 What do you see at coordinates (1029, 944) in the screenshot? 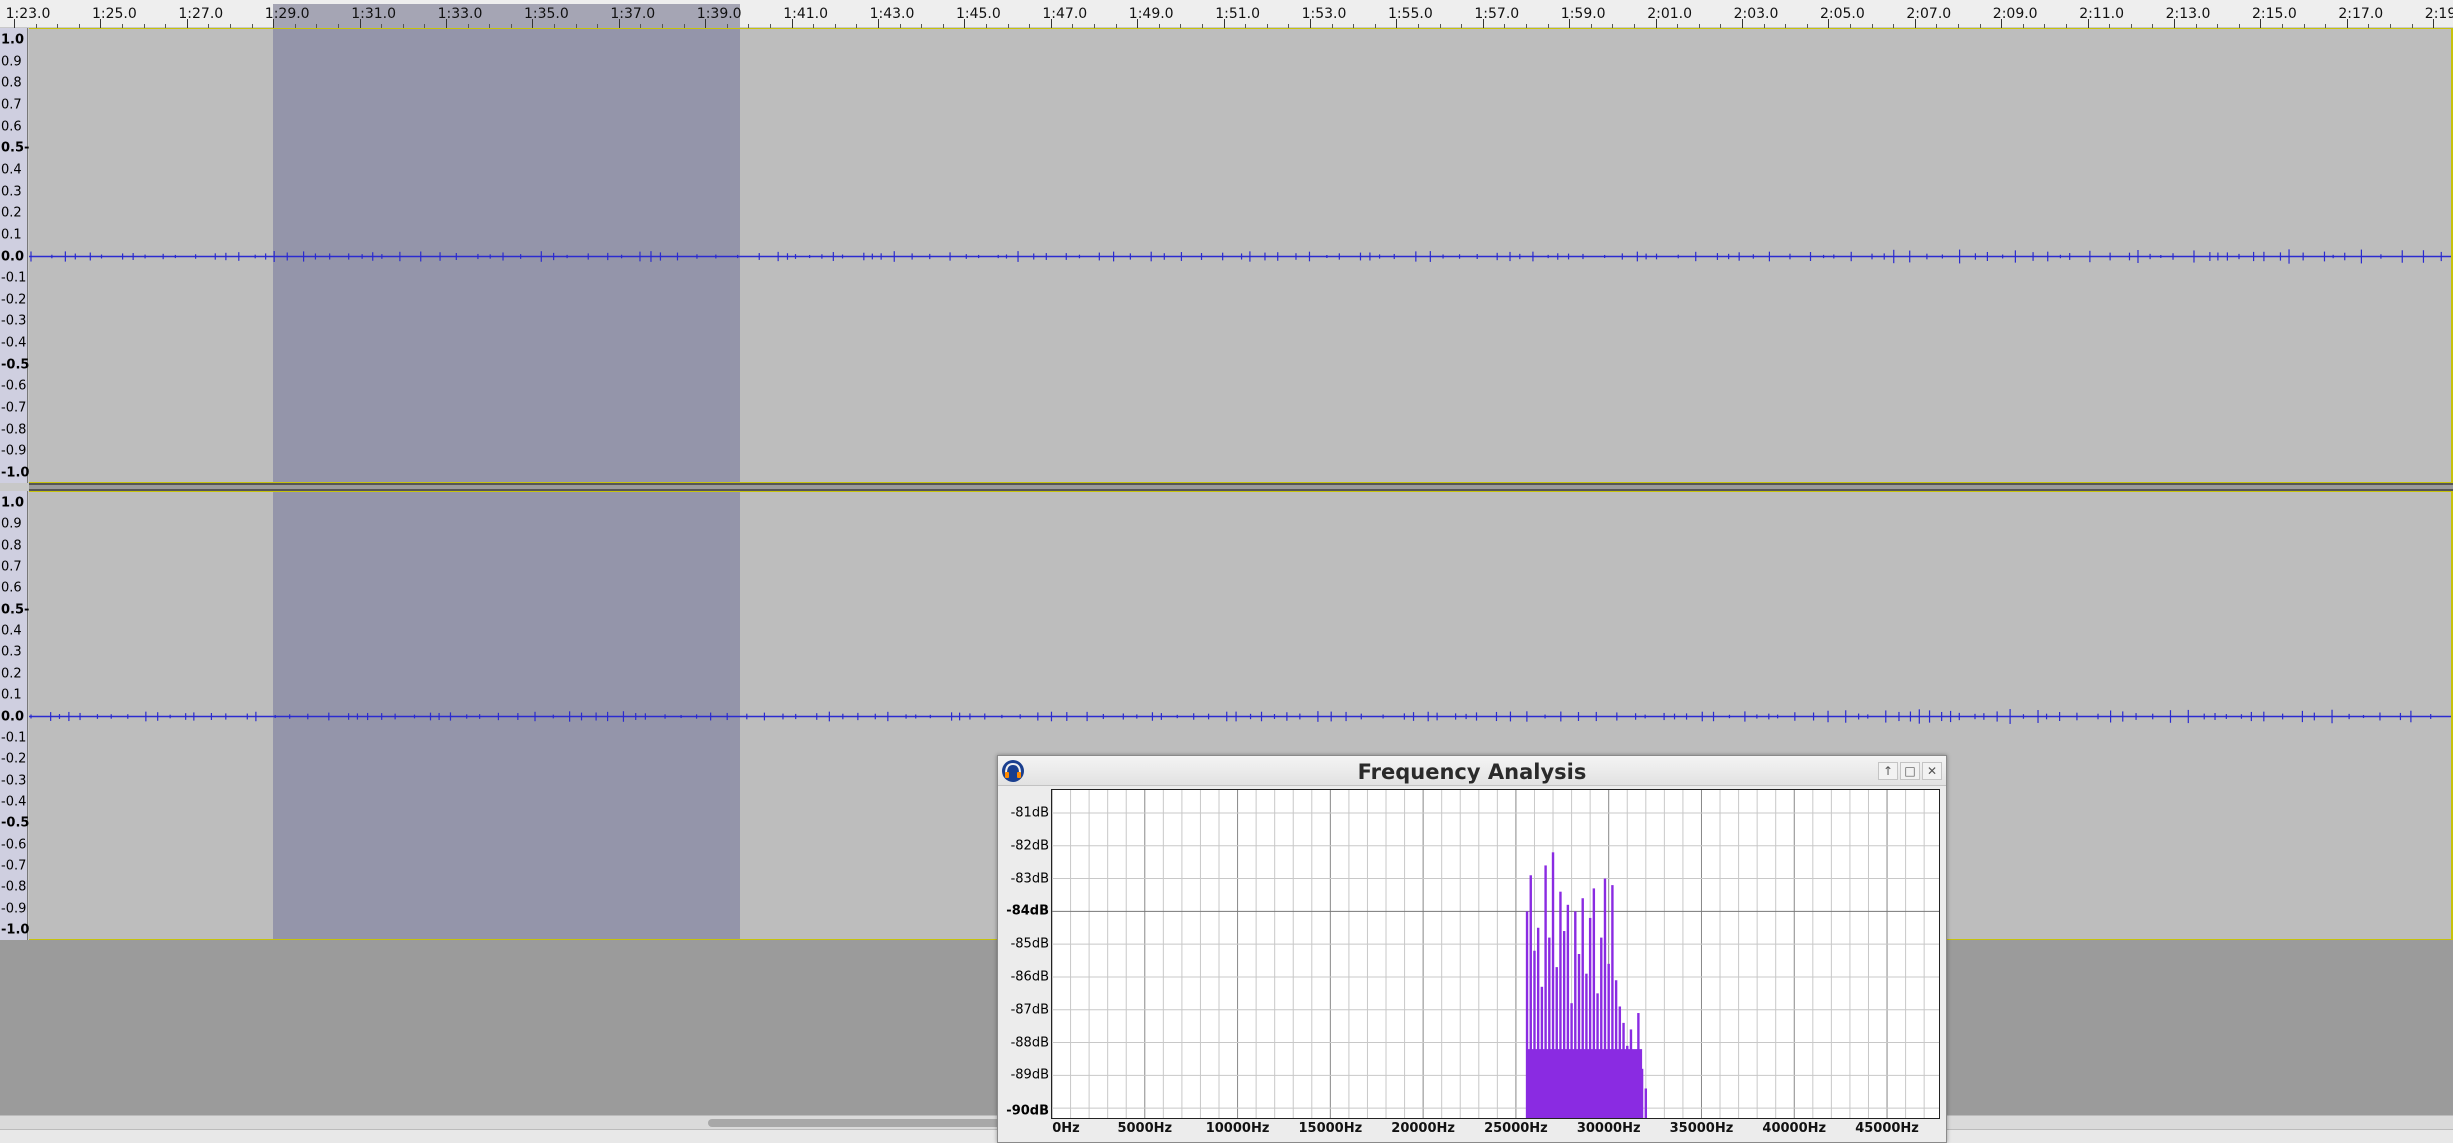
I see `y-tick-label: -85dB` at bounding box center [1029, 944].